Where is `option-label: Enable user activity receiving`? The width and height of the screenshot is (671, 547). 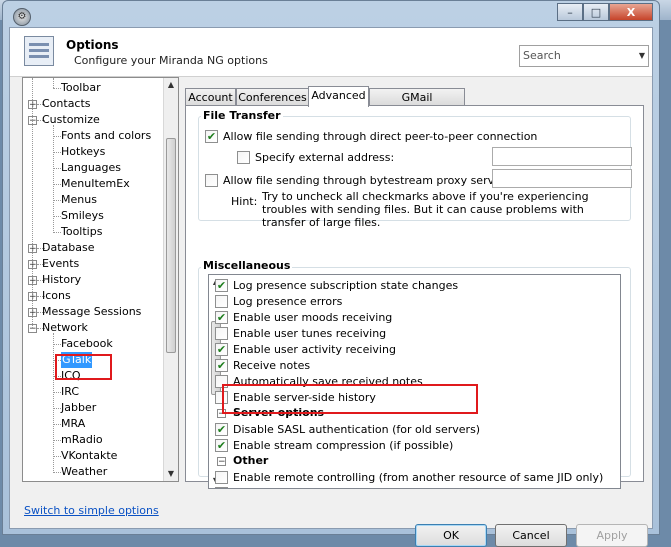 option-label: Enable user activity receiving is located at coordinates (314, 349).